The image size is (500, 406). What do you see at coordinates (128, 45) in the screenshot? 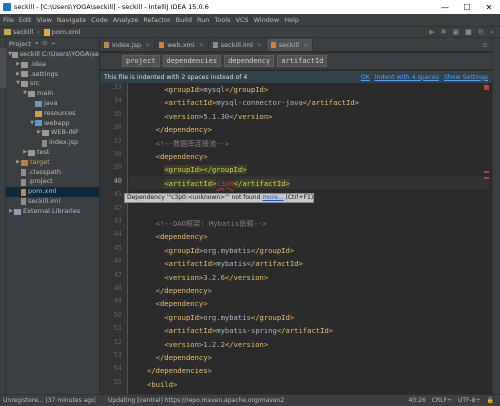
I see `tab-index-jsp: index.jsp ✕` at bounding box center [128, 45].